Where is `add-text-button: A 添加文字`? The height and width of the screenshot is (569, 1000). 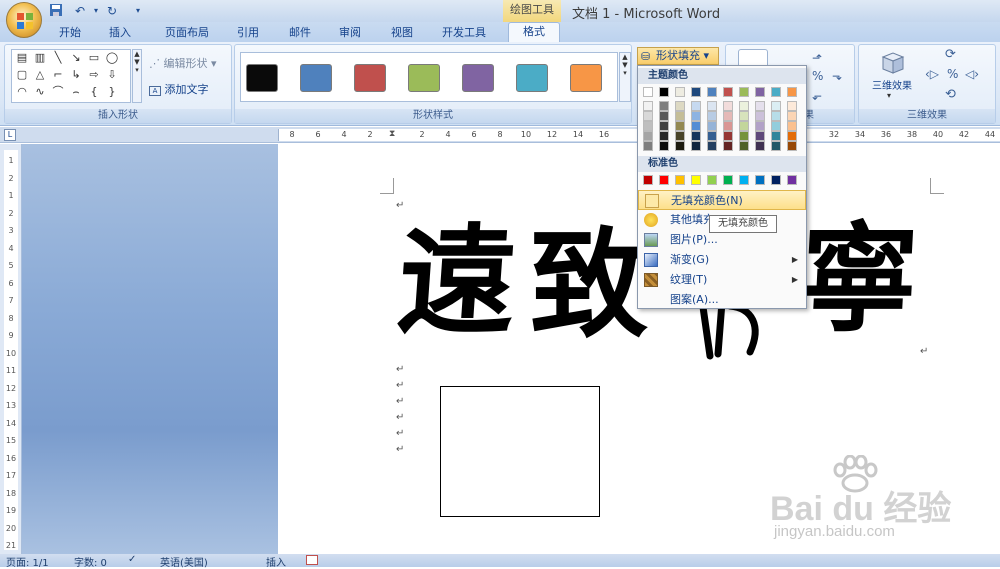
add-text-button: A 添加文字 is located at coordinates (179, 89).